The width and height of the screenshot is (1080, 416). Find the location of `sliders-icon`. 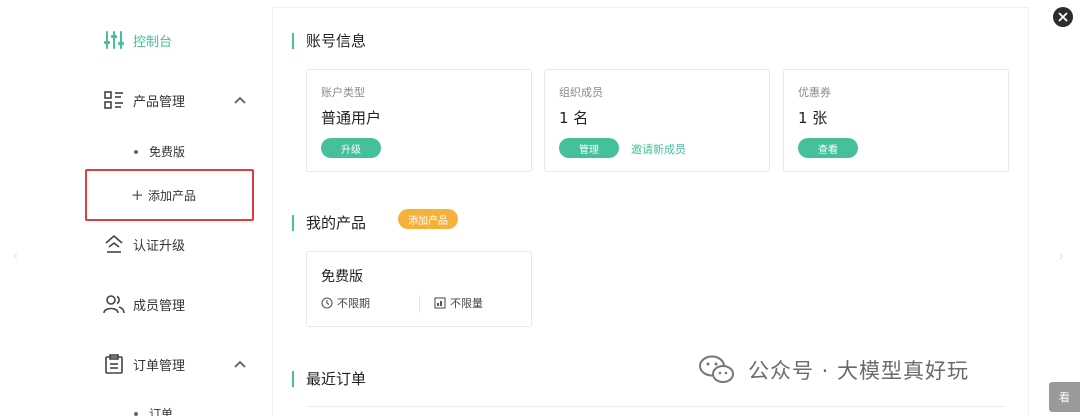

sliders-icon is located at coordinates (114, 40).